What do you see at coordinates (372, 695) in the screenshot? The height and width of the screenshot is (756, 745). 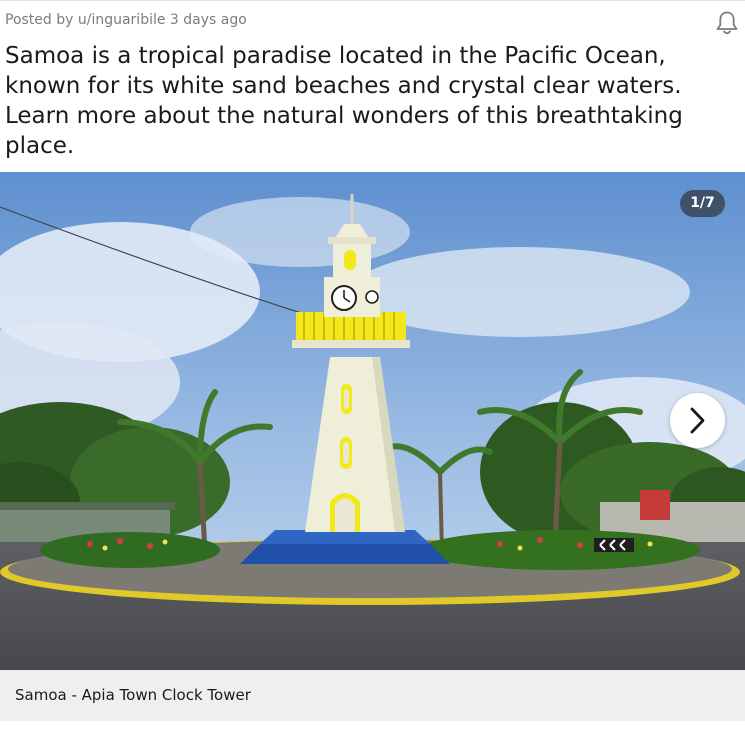 I see `caption-bar: Samoa - Apia Town Clock Tower` at bounding box center [372, 695].